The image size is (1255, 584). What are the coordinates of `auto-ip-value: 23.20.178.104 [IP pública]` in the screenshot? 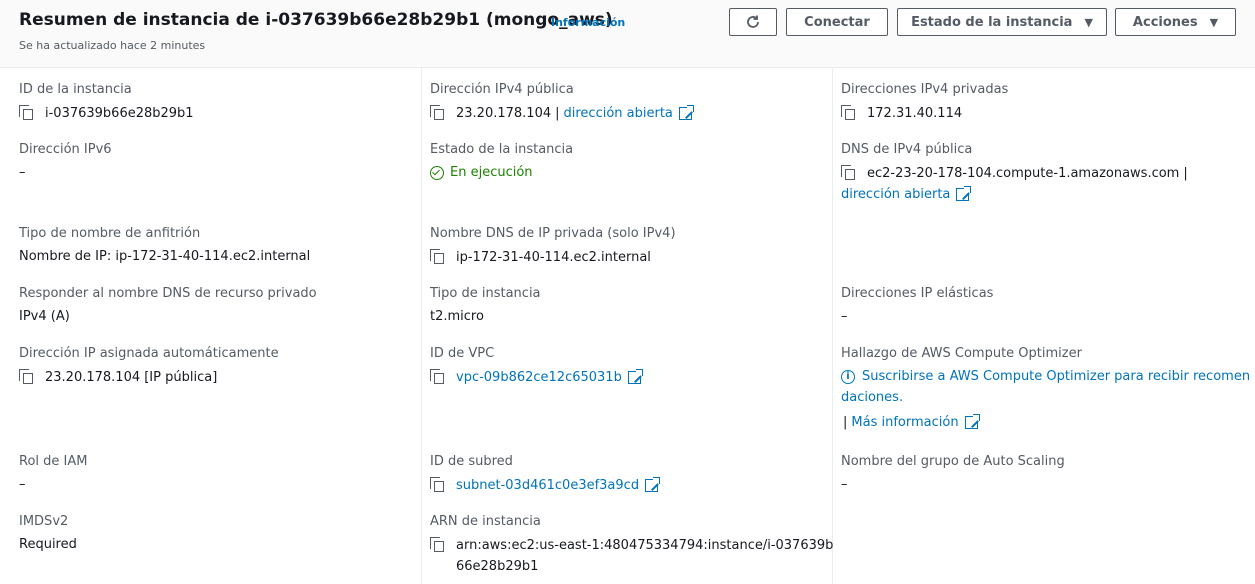 It's located at (131, 377).